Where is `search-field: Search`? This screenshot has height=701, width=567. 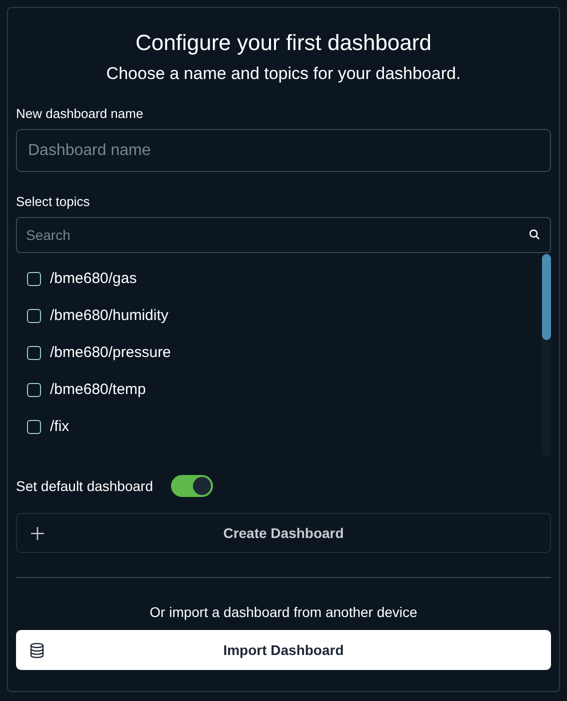 search-field: Search is located at coordinates (283, 235).